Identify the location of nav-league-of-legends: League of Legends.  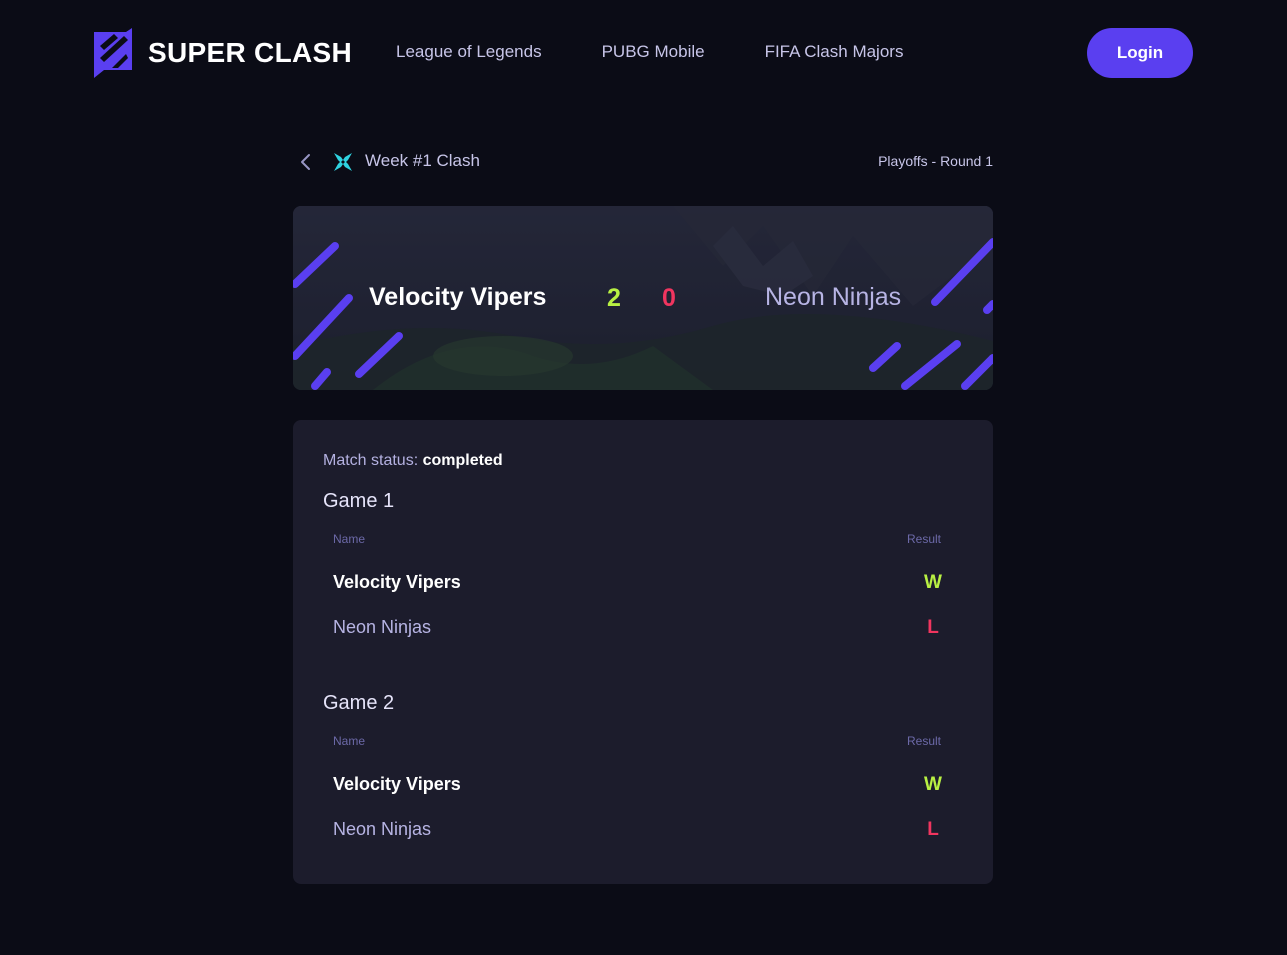
(469, 52).